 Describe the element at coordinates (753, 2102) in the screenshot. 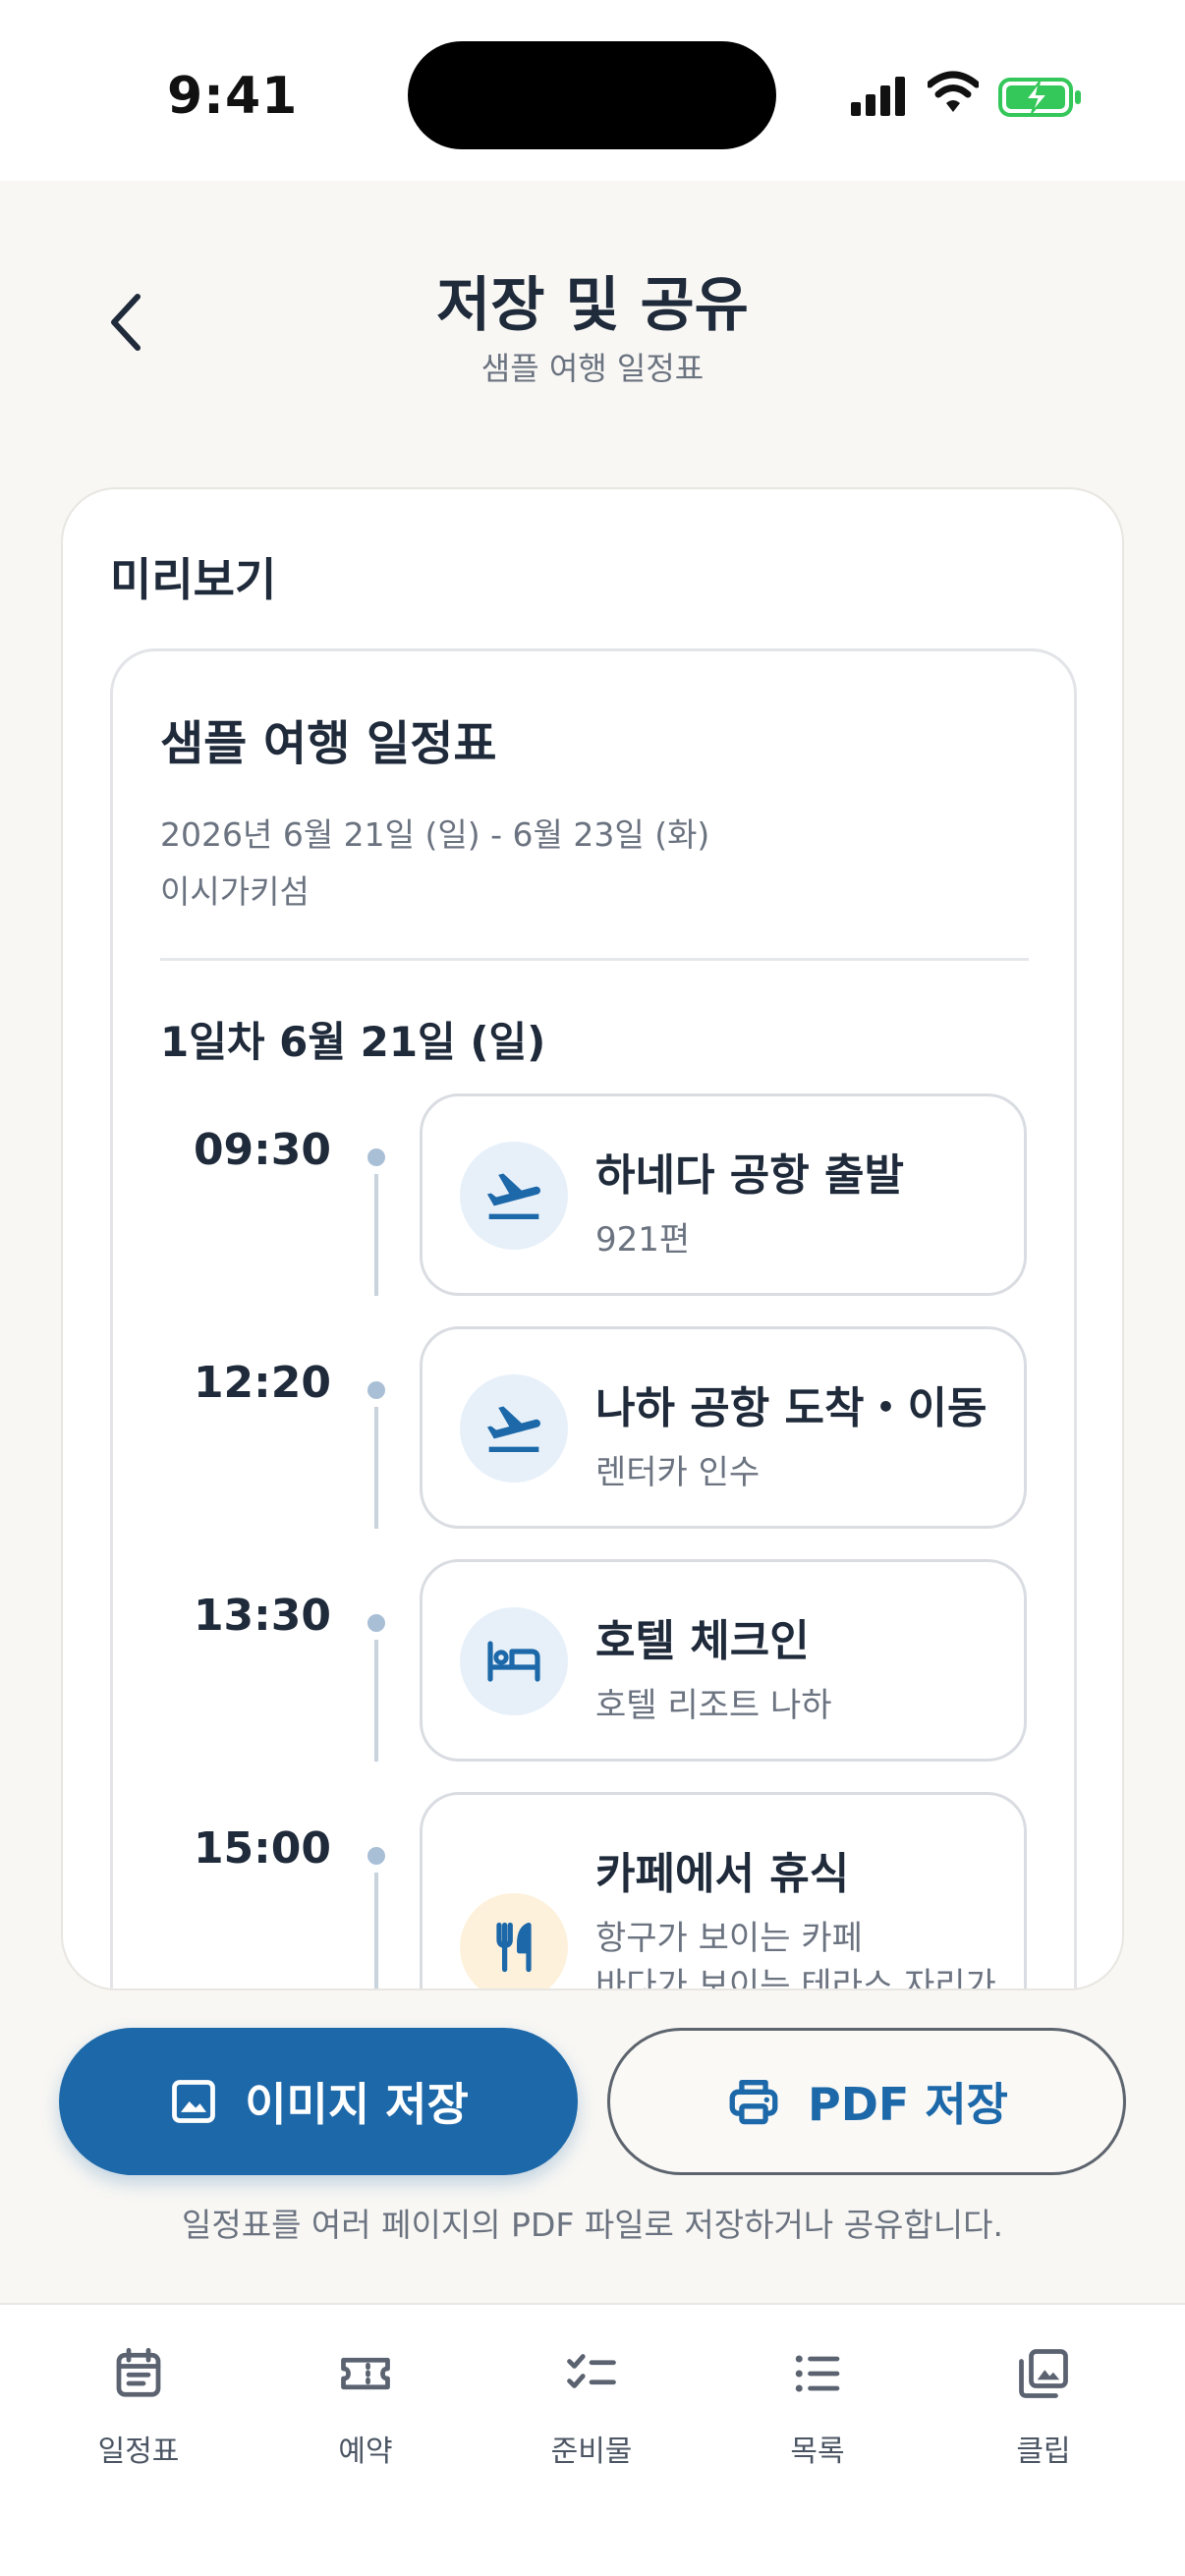

I see `printer-icon` at that location.